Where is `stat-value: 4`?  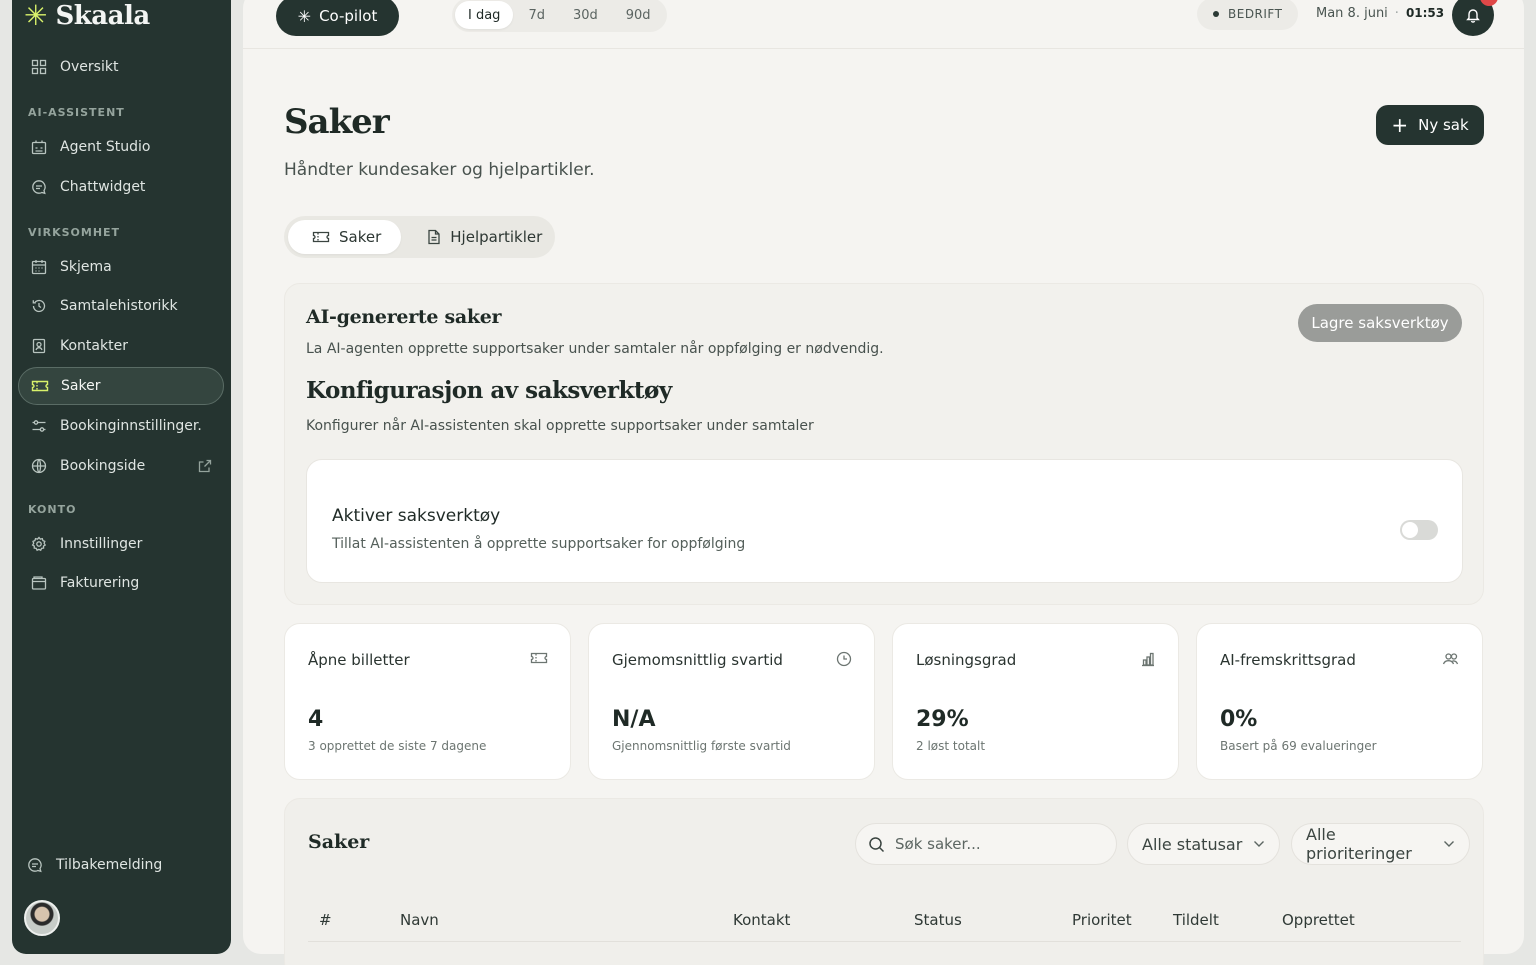 stat-value: 4 is located at coordinates (316, 719).